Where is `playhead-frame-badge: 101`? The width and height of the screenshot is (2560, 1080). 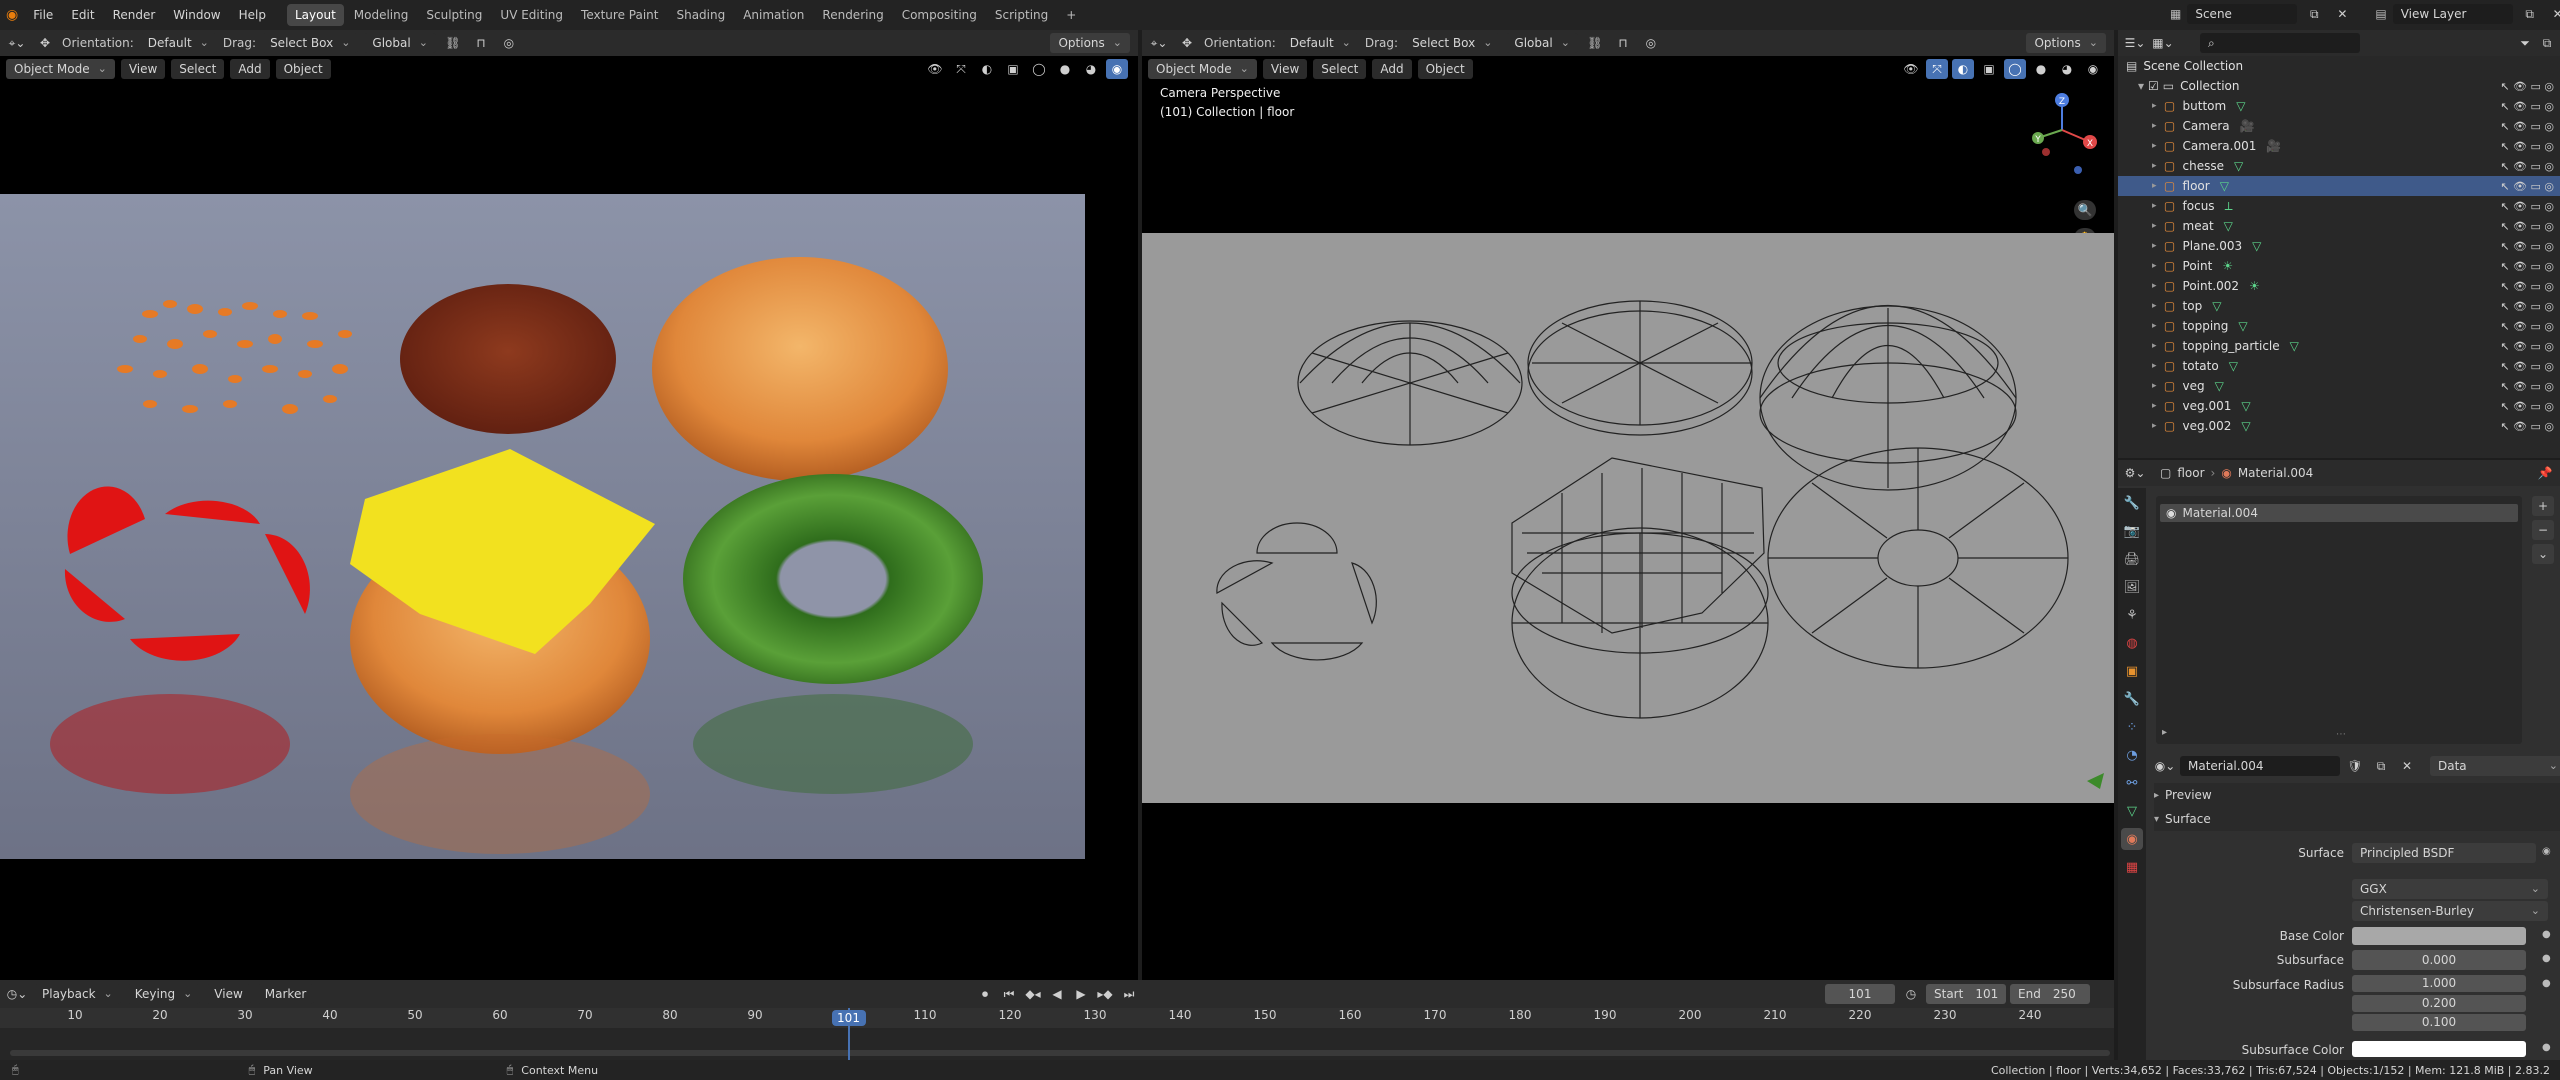 playhead-frame-badge: 101 is located at coordinates (848, 1018).